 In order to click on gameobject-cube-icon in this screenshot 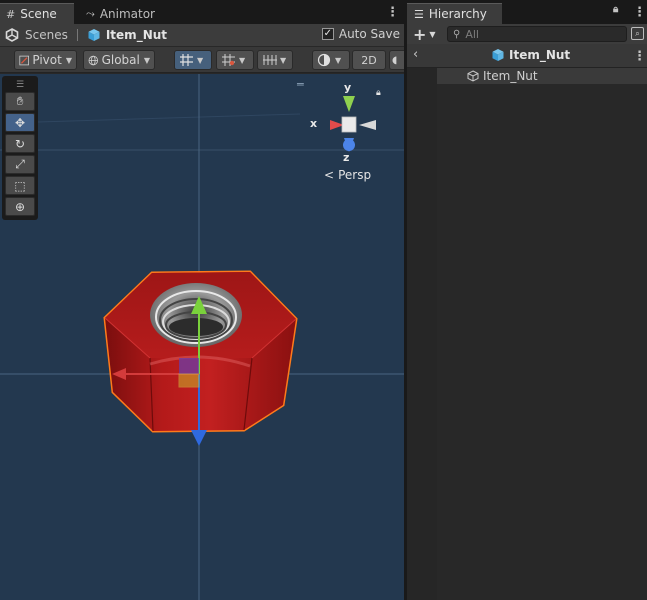, I will do `click(473, 76)`.